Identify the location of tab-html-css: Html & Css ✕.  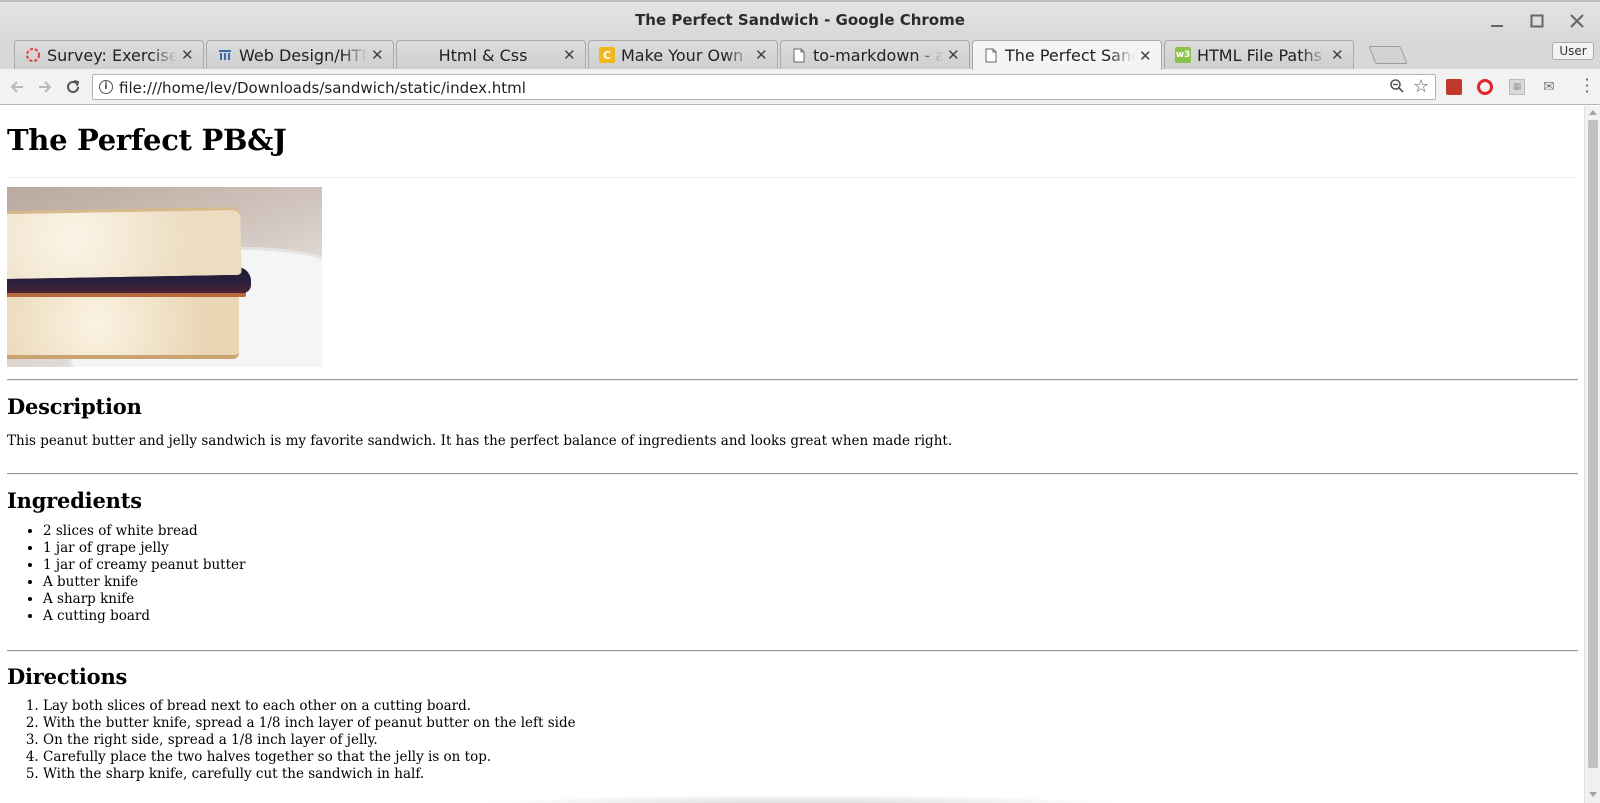
(491, 54).